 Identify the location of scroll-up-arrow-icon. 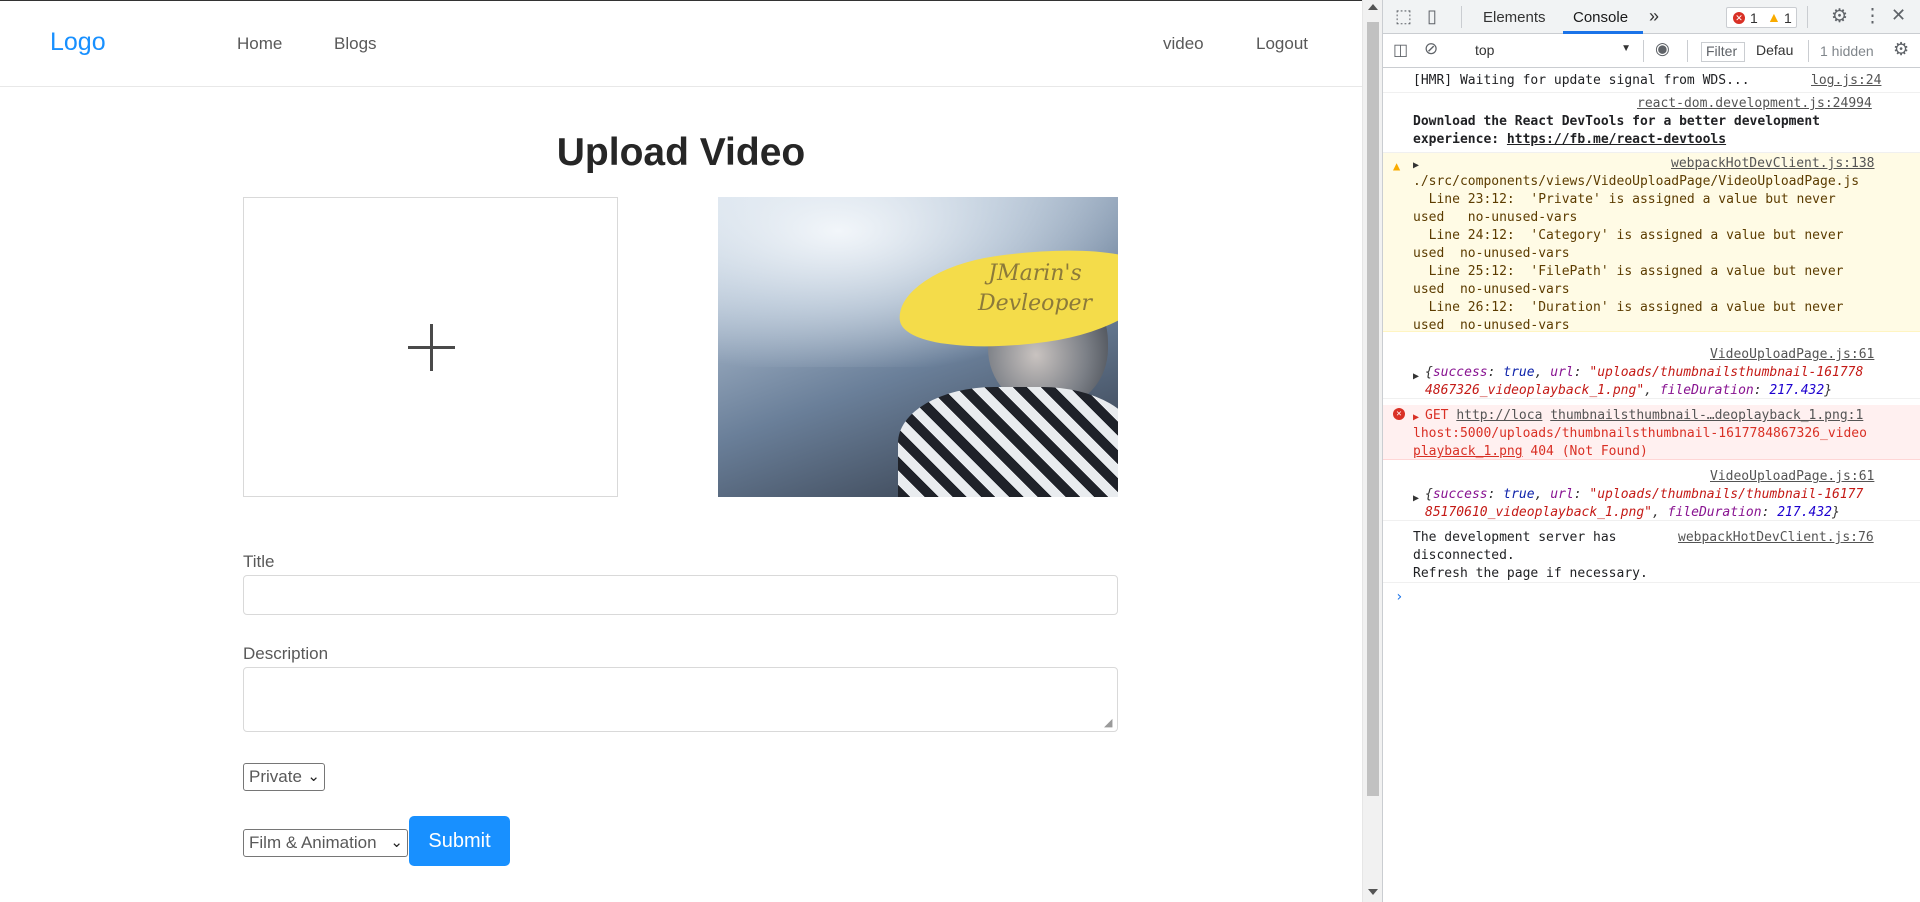
(1373, 7).